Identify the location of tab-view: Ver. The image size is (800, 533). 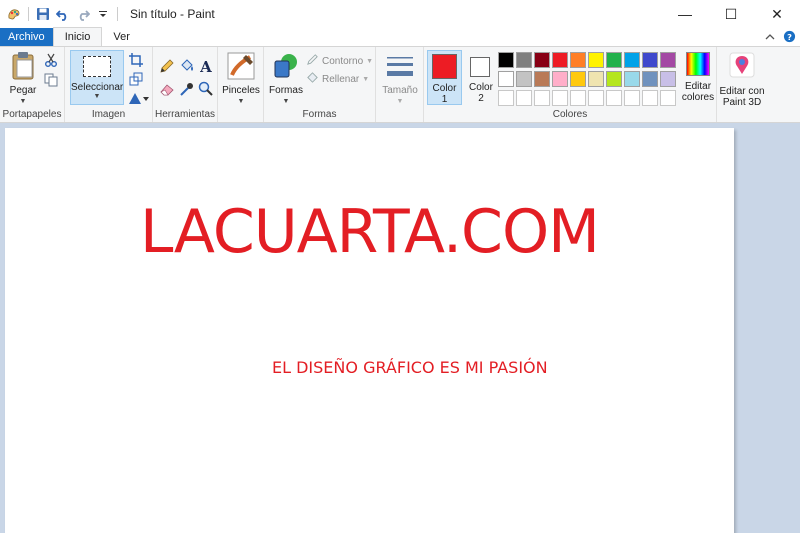
(121, 37).